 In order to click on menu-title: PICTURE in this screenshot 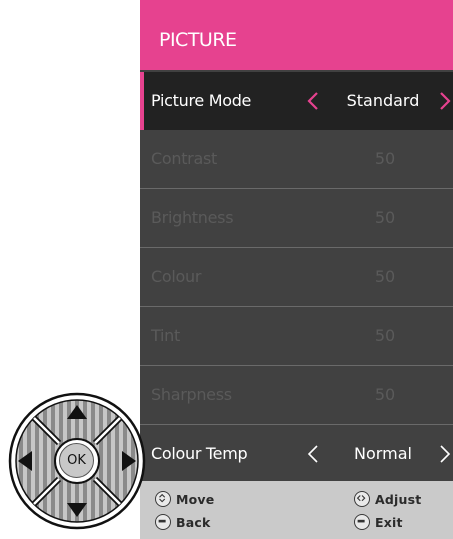, I will do `click(198, 40)`.